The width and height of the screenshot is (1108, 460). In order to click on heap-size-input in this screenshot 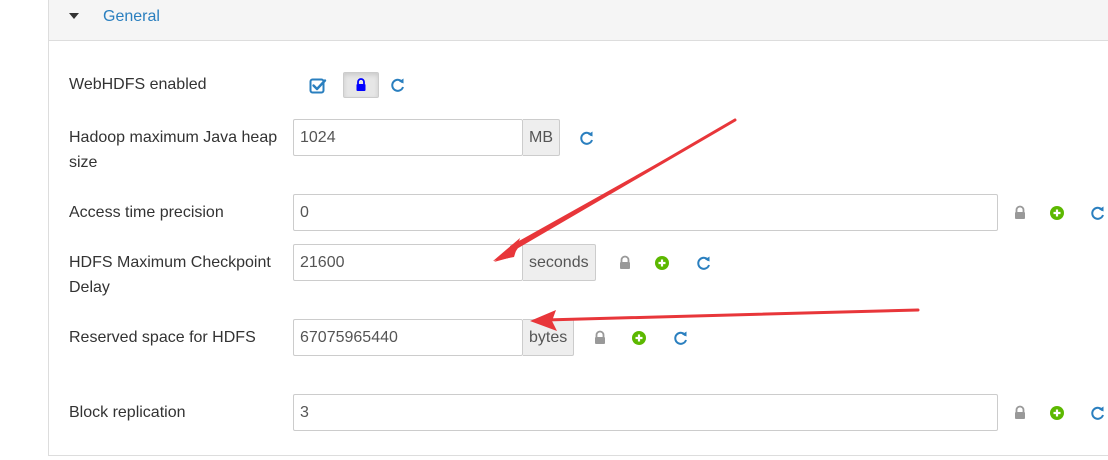, I will do `click(408, 137)`.